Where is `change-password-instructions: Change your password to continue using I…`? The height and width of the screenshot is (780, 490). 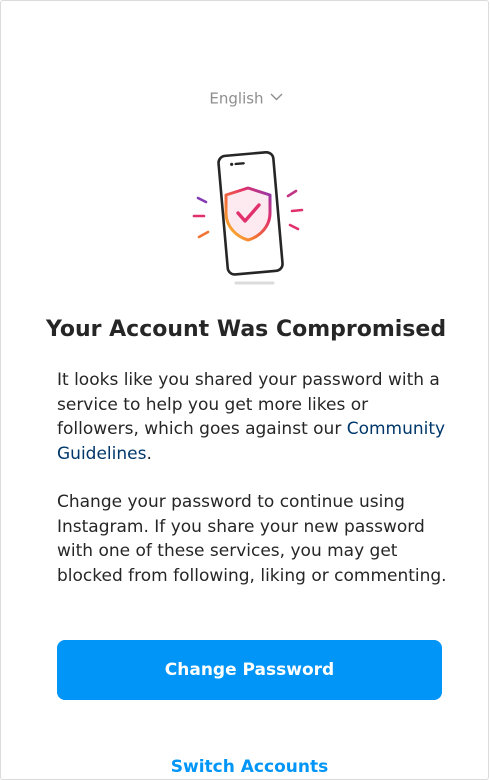 change-password-instructions: Change your password to continue using I… is located at coordinates (252, 539).